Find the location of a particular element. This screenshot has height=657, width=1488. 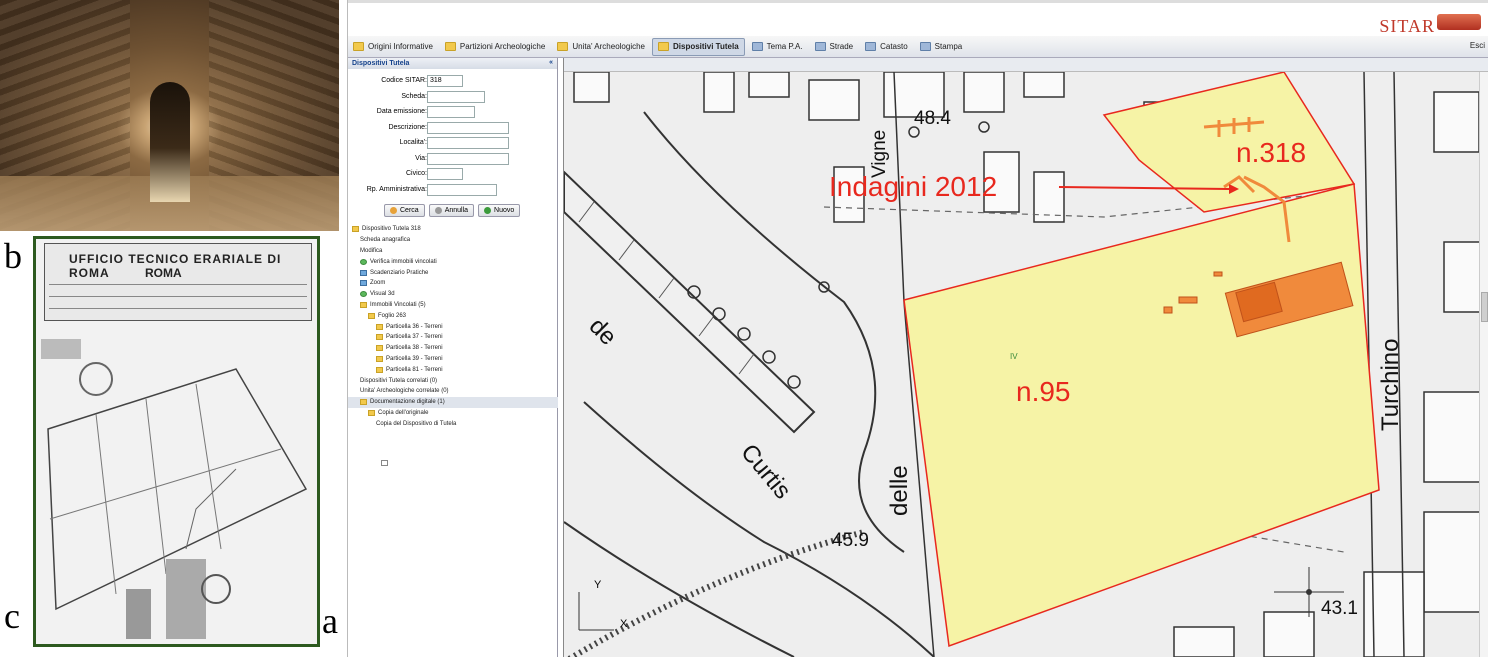

tree-node-label: Foglio 263 is located at coordinates (392, 315).